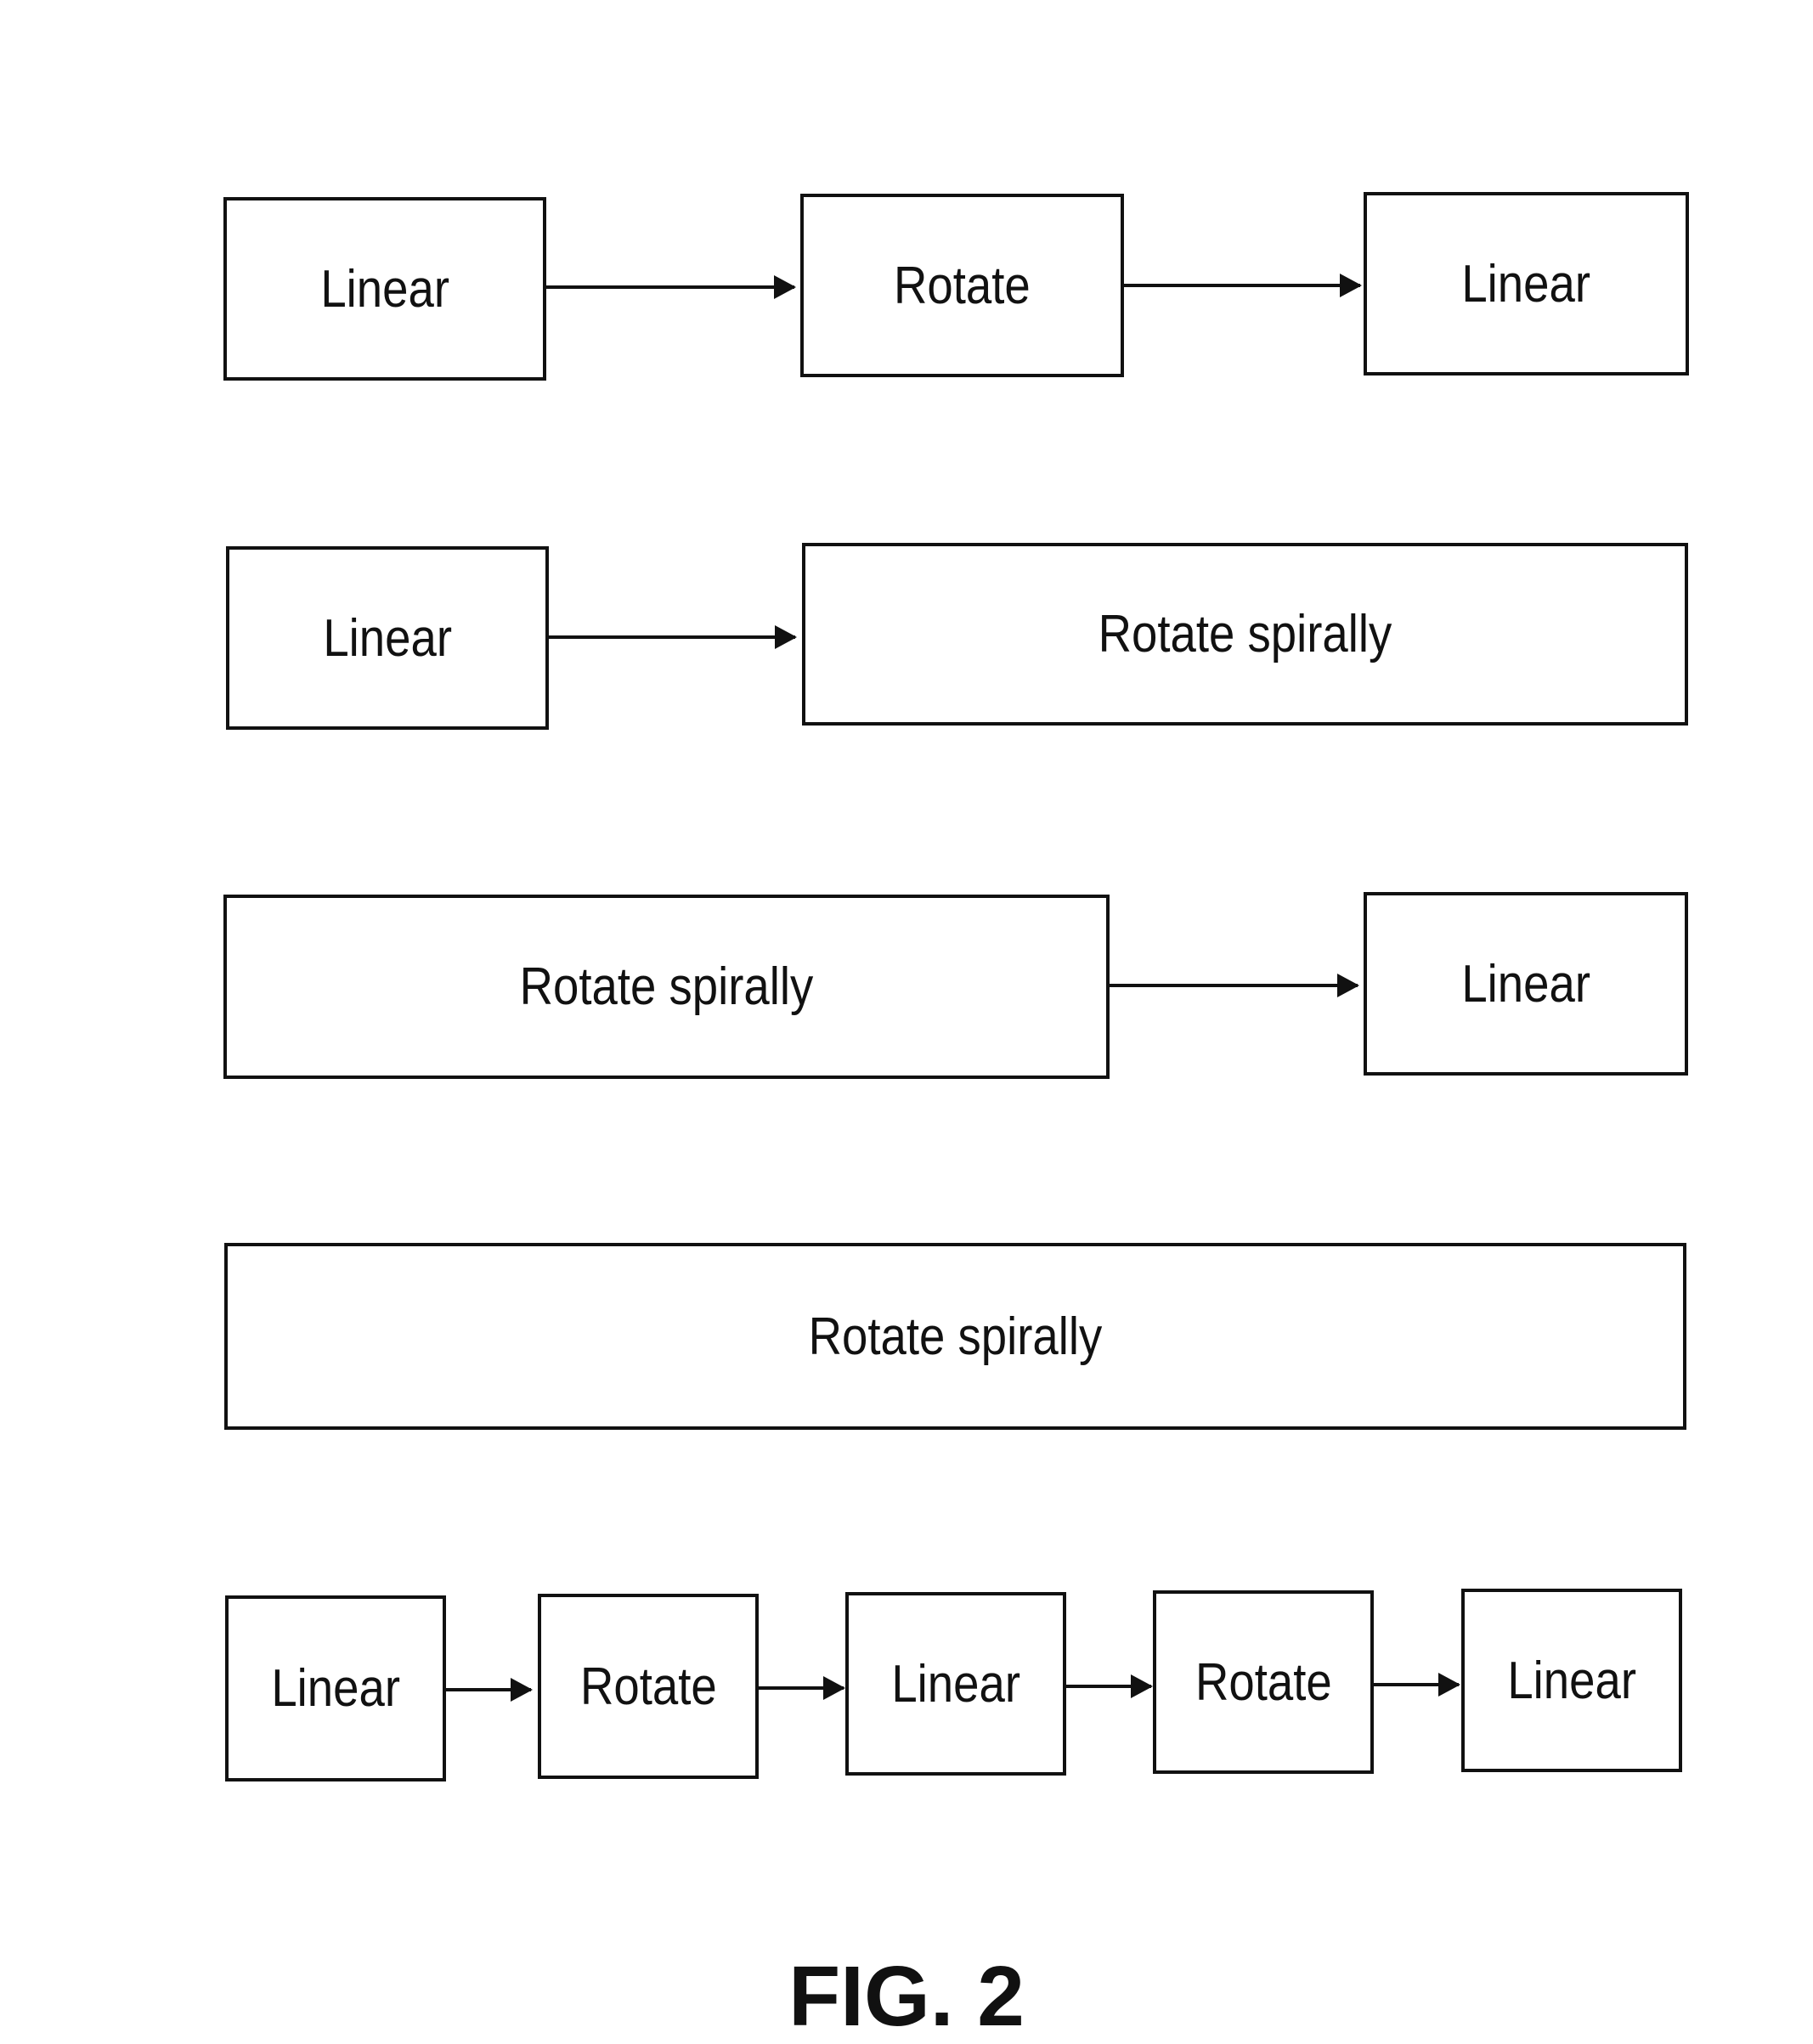 The image size is (1813, 2044). I want to click on row1-step2-box: Rotate, so click(962, 286).